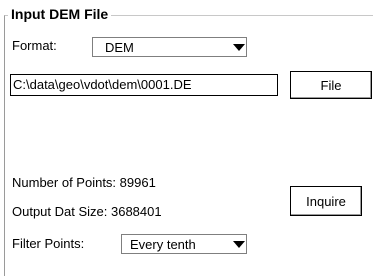 This screenshot has height=276, width=373. I want to click on format-value: DEM, so click(119, 47).